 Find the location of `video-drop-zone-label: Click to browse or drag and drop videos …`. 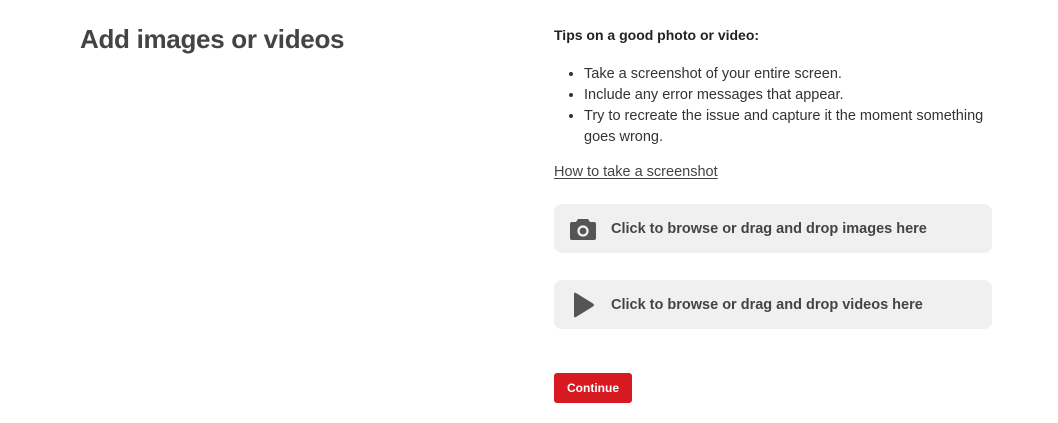

video-drop-zone-label: Click to browse or drag and drop videos … is located at coordinates (767, 304).